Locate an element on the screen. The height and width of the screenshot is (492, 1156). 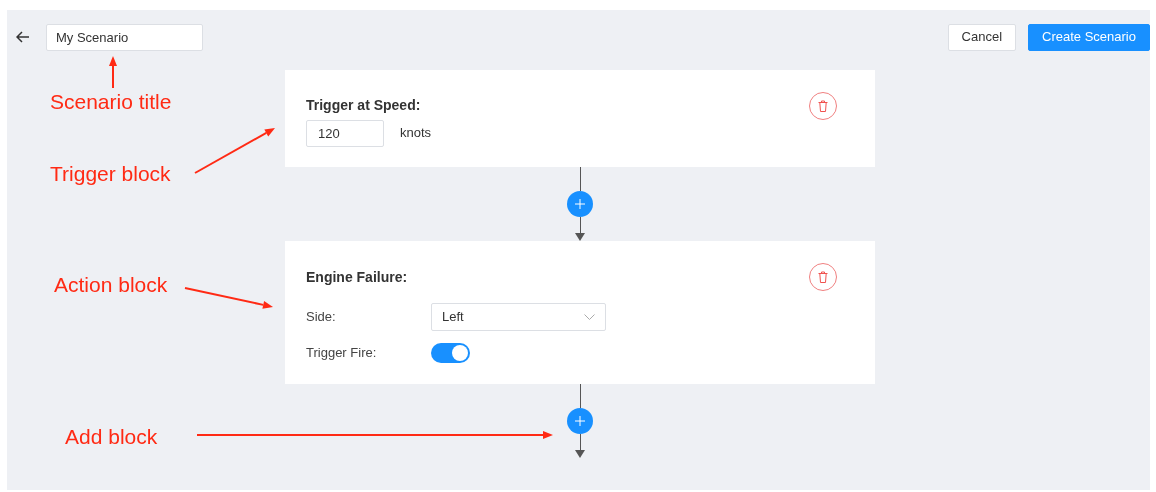
annotation-label: Action block is located at coordinates (111, 285).